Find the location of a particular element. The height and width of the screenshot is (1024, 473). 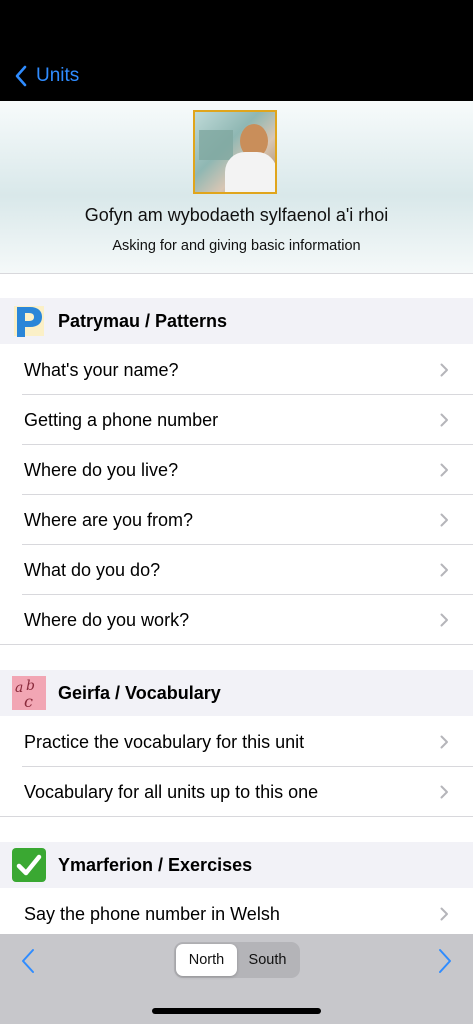

home-indicator is located at coordinates (236, 1011).